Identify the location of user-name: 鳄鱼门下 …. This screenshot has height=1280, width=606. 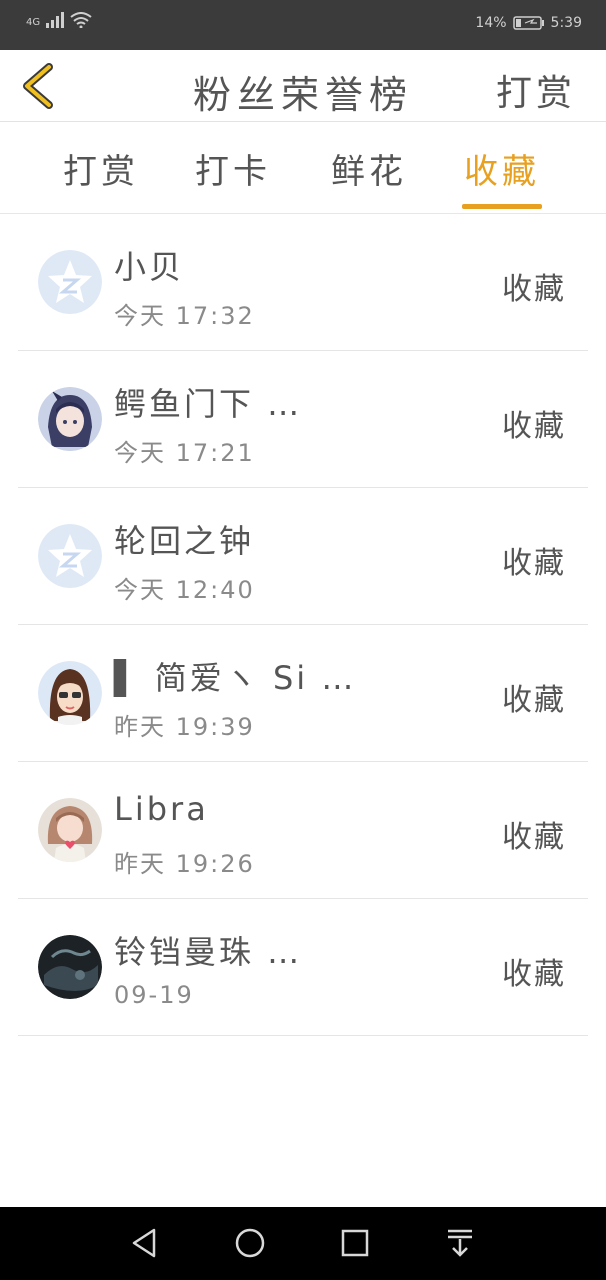
(208, 404).